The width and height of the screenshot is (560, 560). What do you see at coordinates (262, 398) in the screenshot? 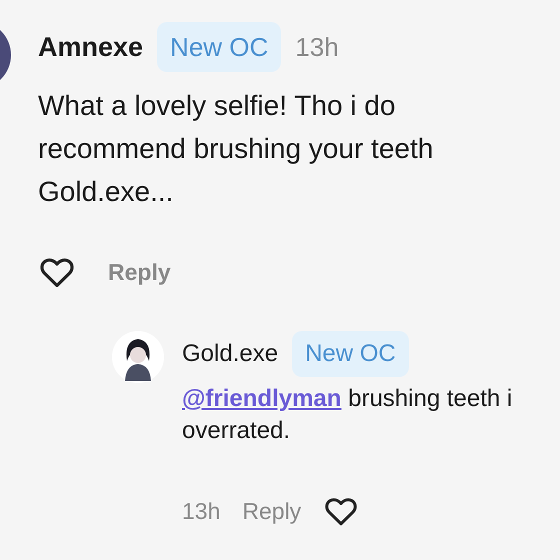
I see `mention-link: @friendlyman` at bounding box center [262, 398].